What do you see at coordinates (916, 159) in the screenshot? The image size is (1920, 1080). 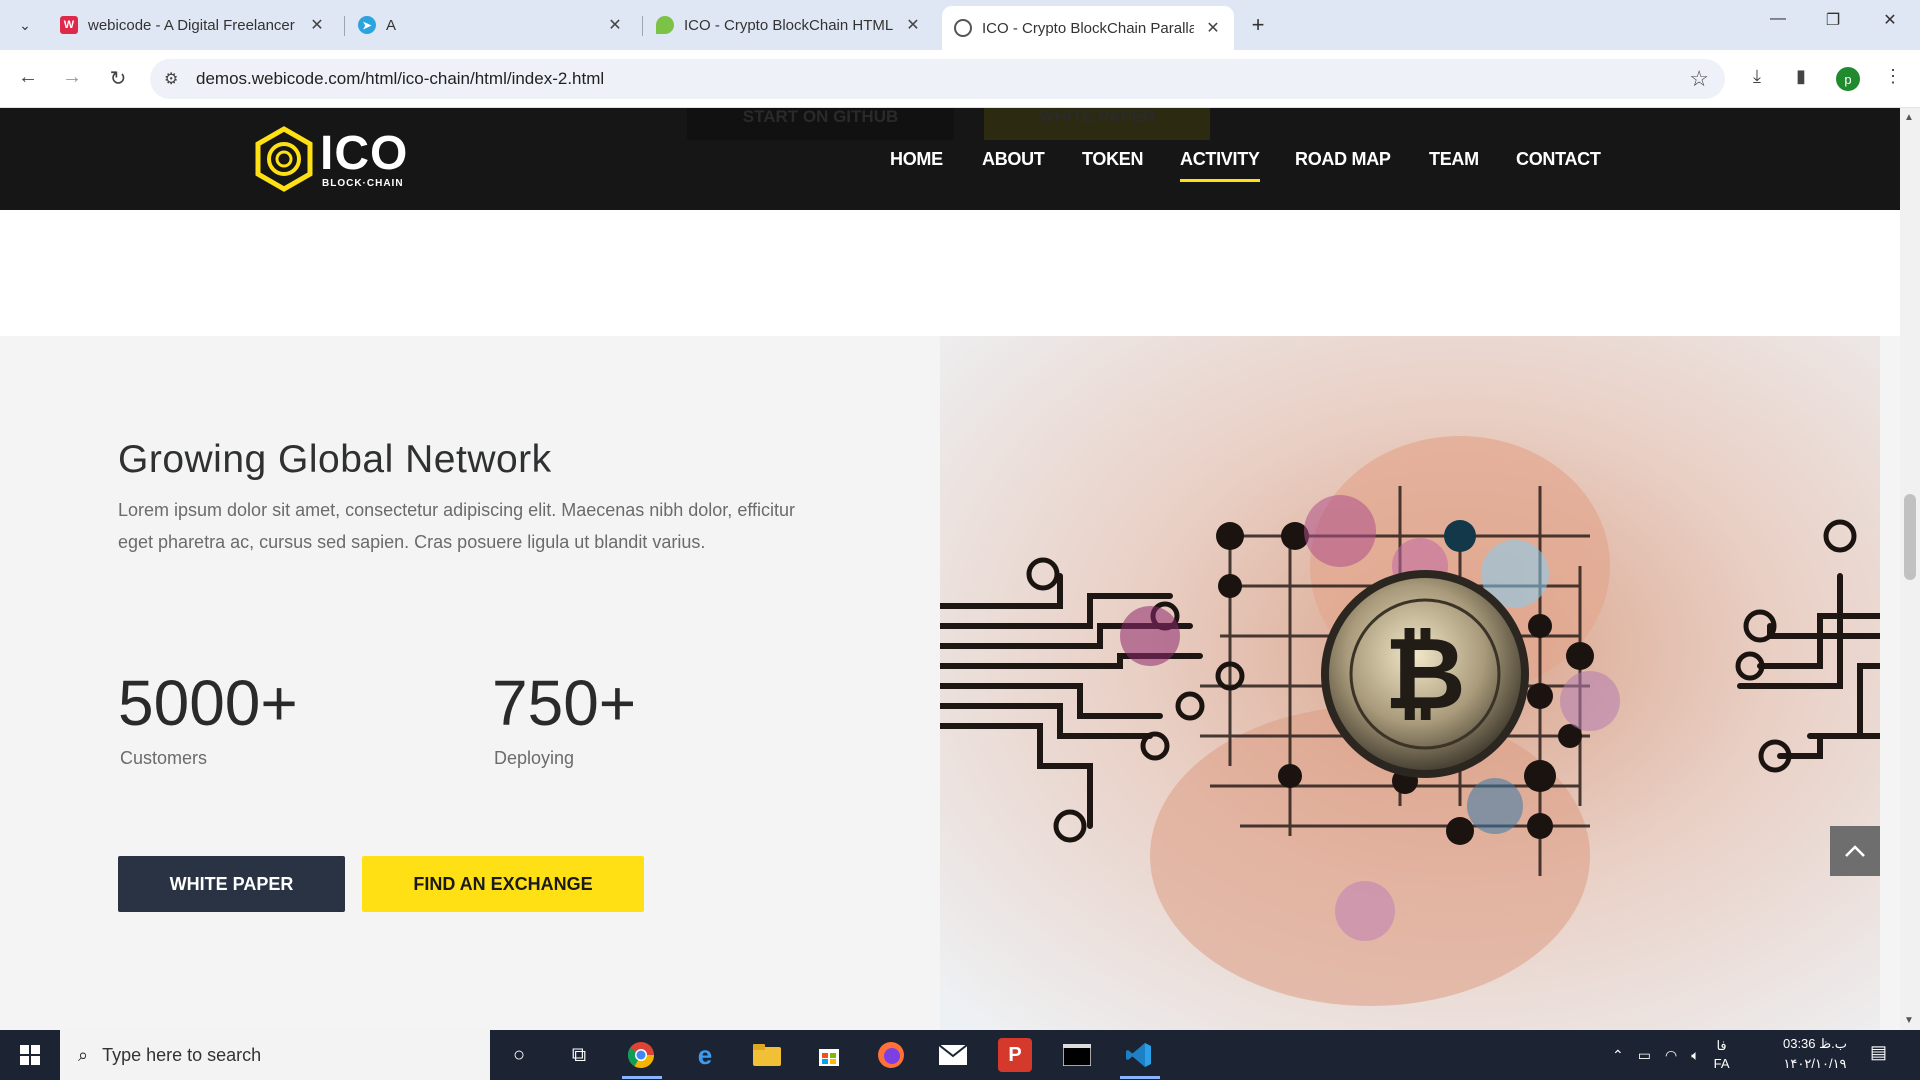 I see `nav-home: HOME` at bounding box center [916, 159].